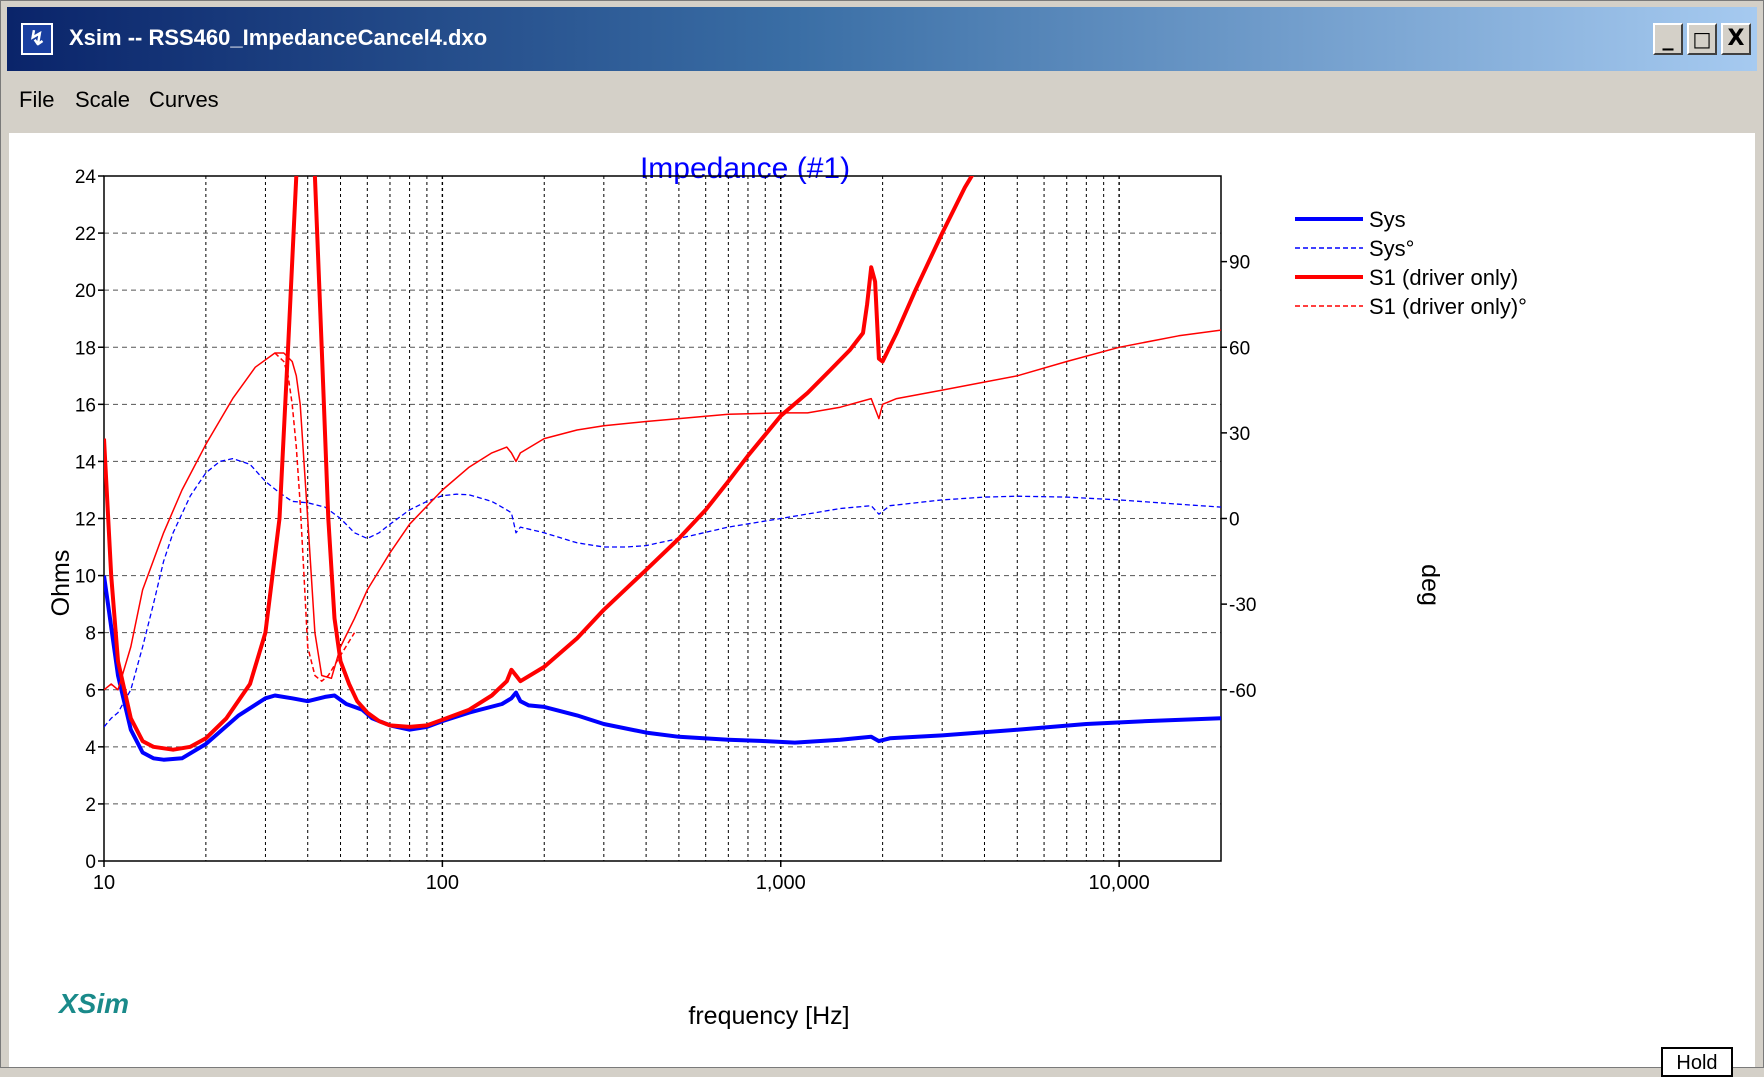 This screenshot has height=1077, width=1764. Describe the element at coordinates (1239, 434) in the screenshot. I see `y2-tick-label: 30` at that location.